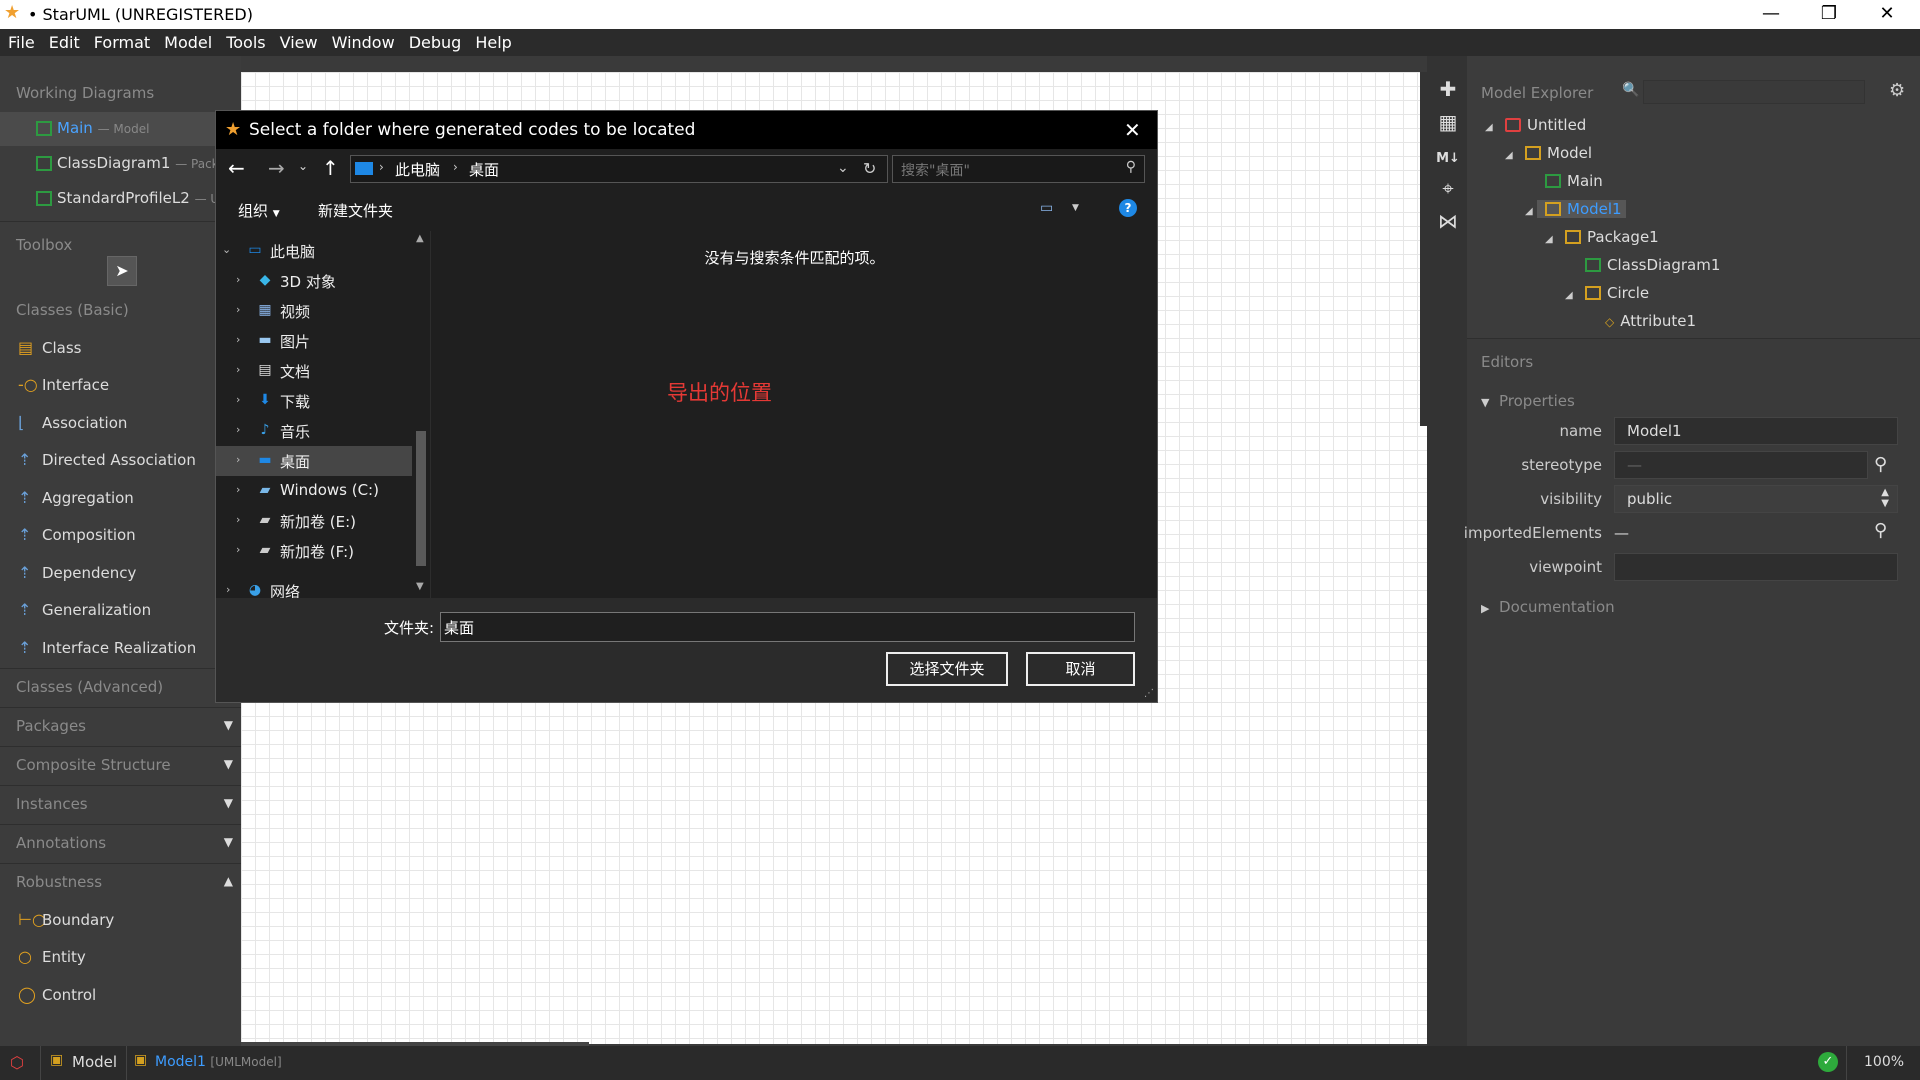  I want to click on menu-view: View, so click(299, 42).